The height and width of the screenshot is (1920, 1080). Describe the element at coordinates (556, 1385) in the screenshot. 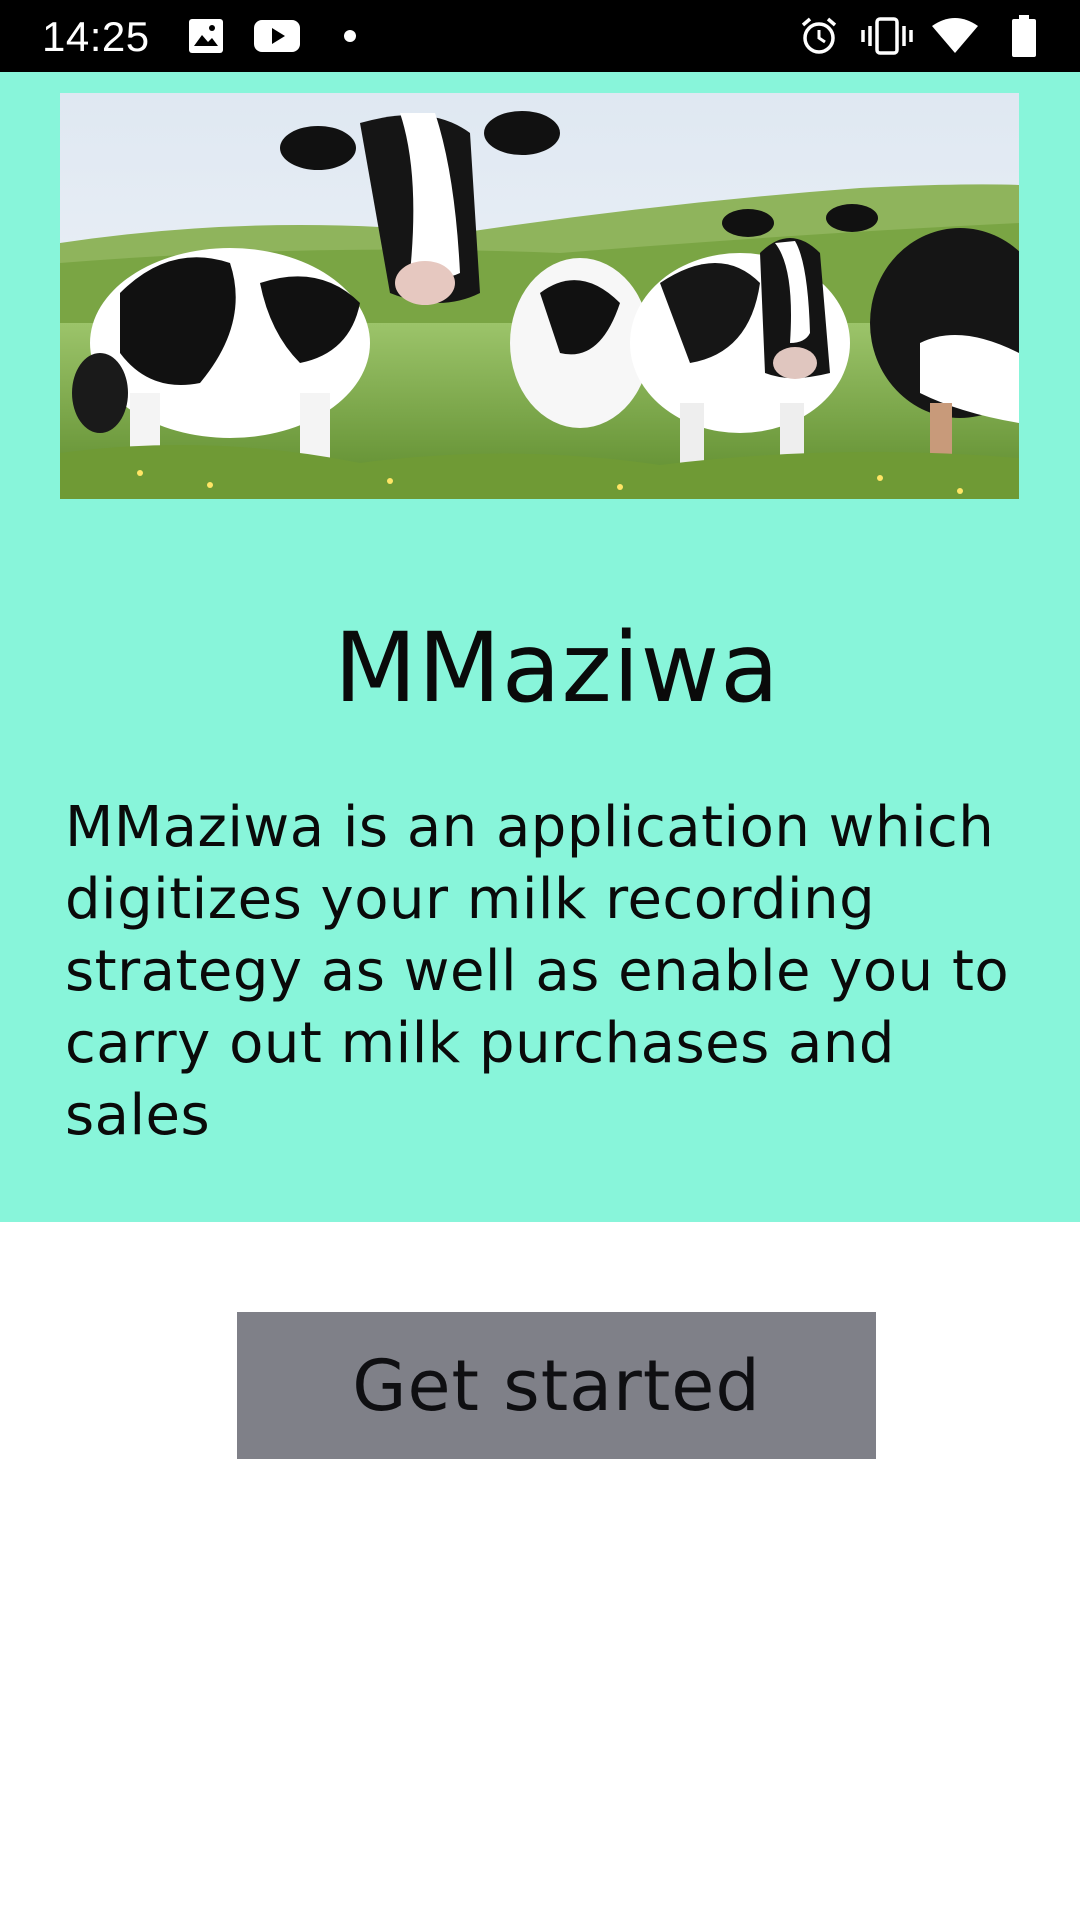

I see `get-started-button: Get started` at that location.